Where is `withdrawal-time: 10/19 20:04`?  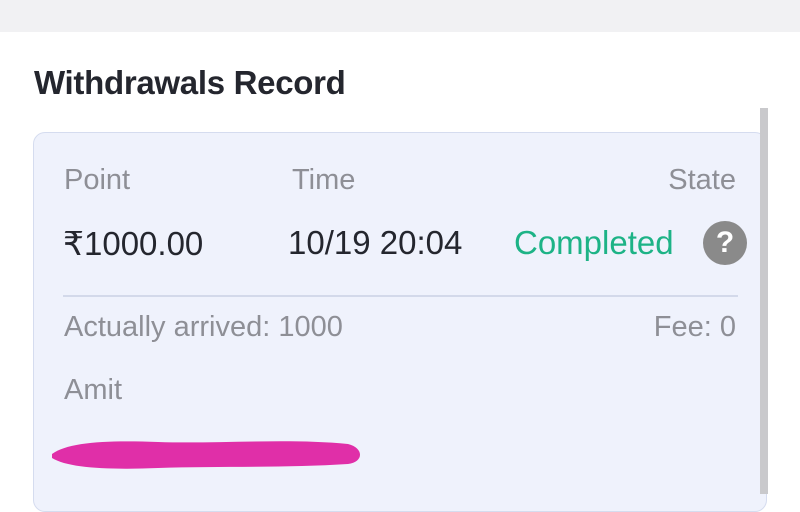 withdrawal-time: 10/19 20:04 is located at coordinates (375, 242).